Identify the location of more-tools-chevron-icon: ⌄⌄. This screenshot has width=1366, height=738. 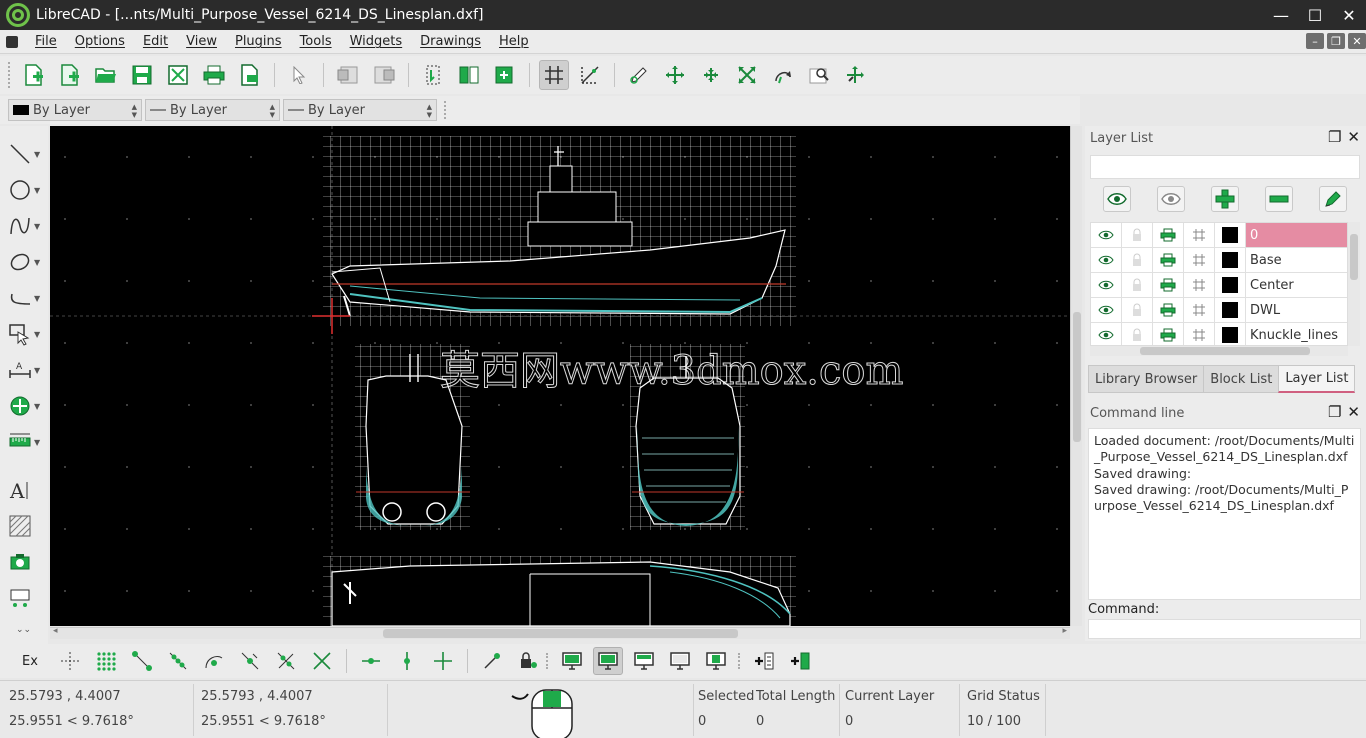
(26, 630).